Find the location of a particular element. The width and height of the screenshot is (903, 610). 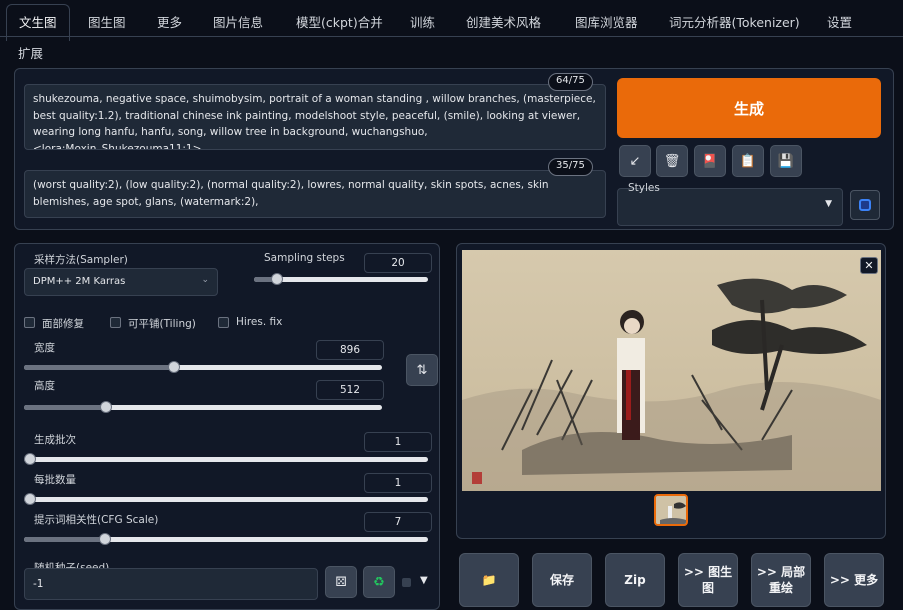

send-to-inpaint-button: >> 局部重绘 is located at coordinates (781, 580).